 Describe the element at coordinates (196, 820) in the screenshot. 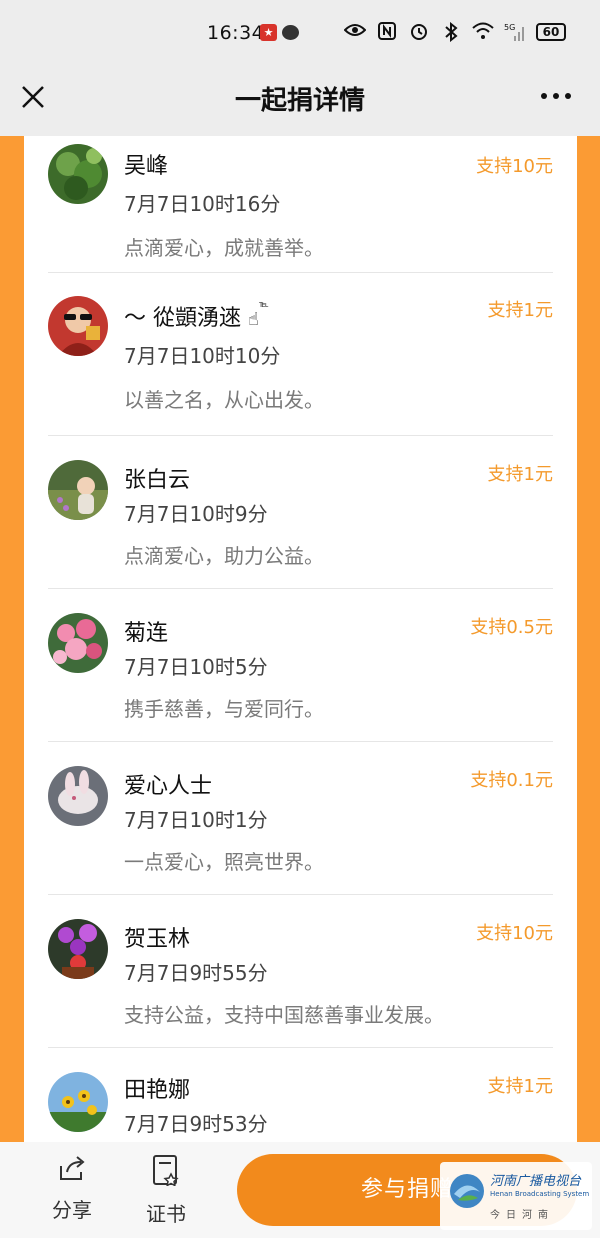

I see `donor-time: 7月7日10时1分` at that location.